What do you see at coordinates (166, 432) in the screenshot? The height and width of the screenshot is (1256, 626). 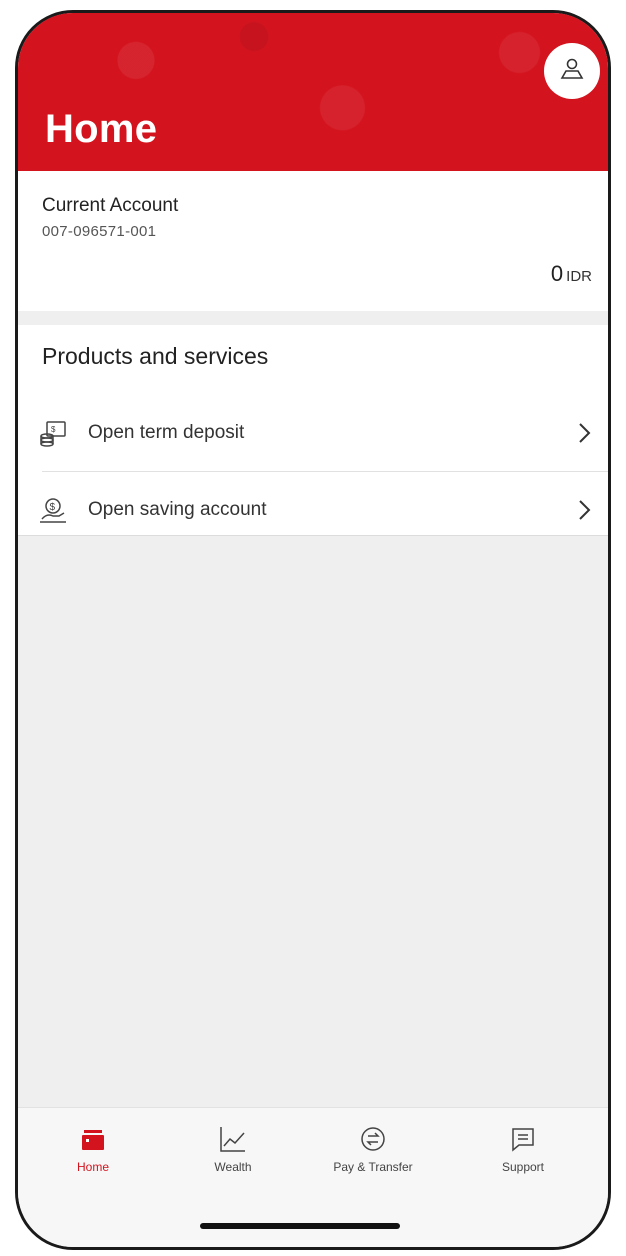 I see `open-term-deposit-label: Open term deposit` at bounding box center [166, 432].